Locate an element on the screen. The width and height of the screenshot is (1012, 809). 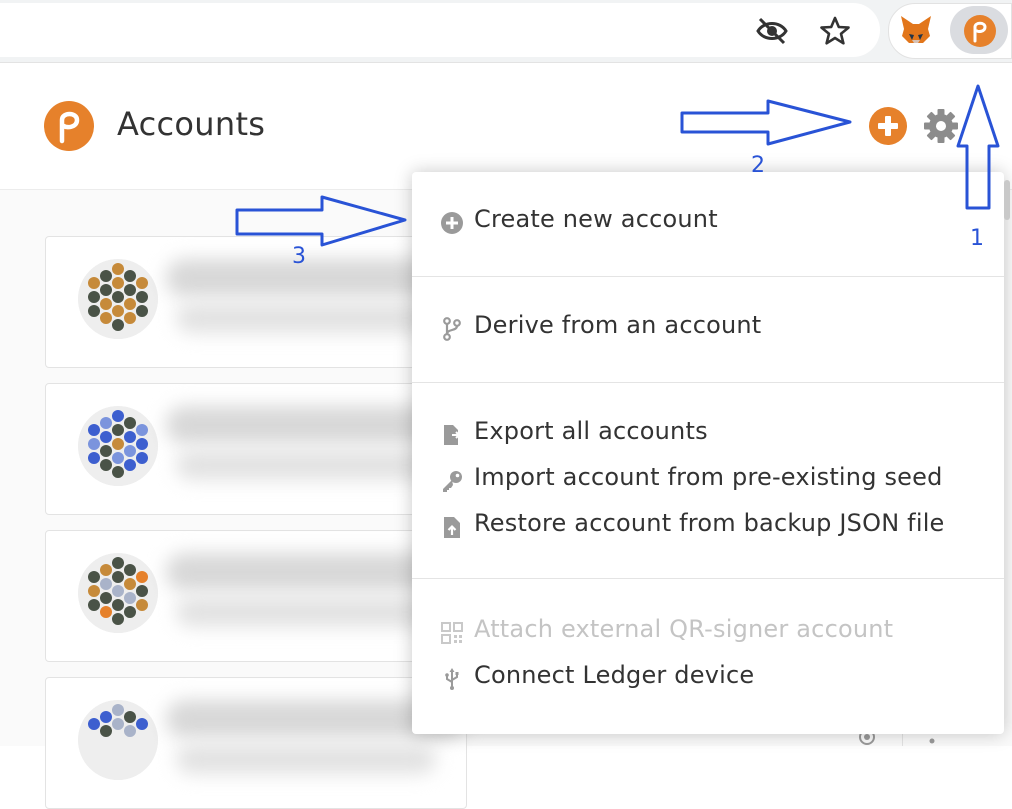
polkadot-logo-icon is located at coordinates (69, 126).